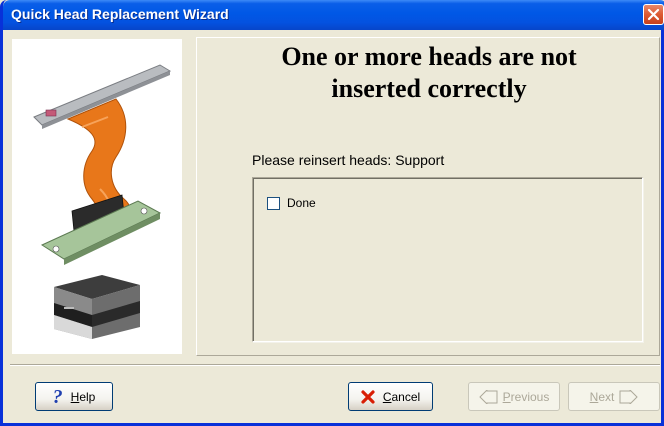 The image size is (664, 426). I want to click on previous-arrow-icon, so click(488, 396).